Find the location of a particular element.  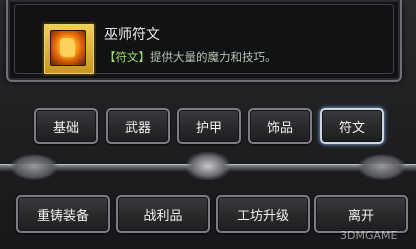

item-description-text: 提供大量的魔力和技巧。 is located at coordinates (213, 57).